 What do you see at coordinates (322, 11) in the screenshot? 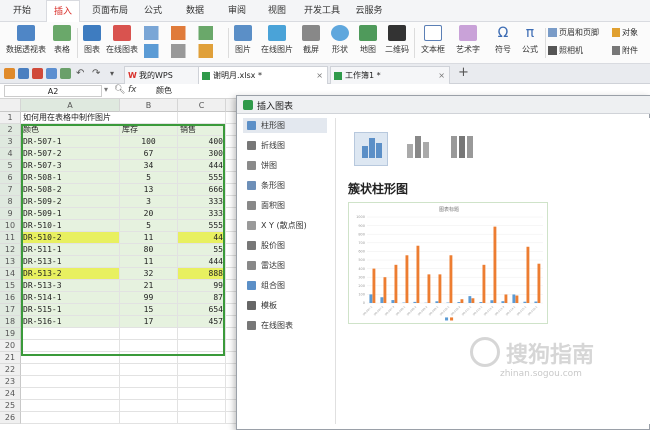
I see `tab-developer: 开发工具` at bounding box center [322, 11].